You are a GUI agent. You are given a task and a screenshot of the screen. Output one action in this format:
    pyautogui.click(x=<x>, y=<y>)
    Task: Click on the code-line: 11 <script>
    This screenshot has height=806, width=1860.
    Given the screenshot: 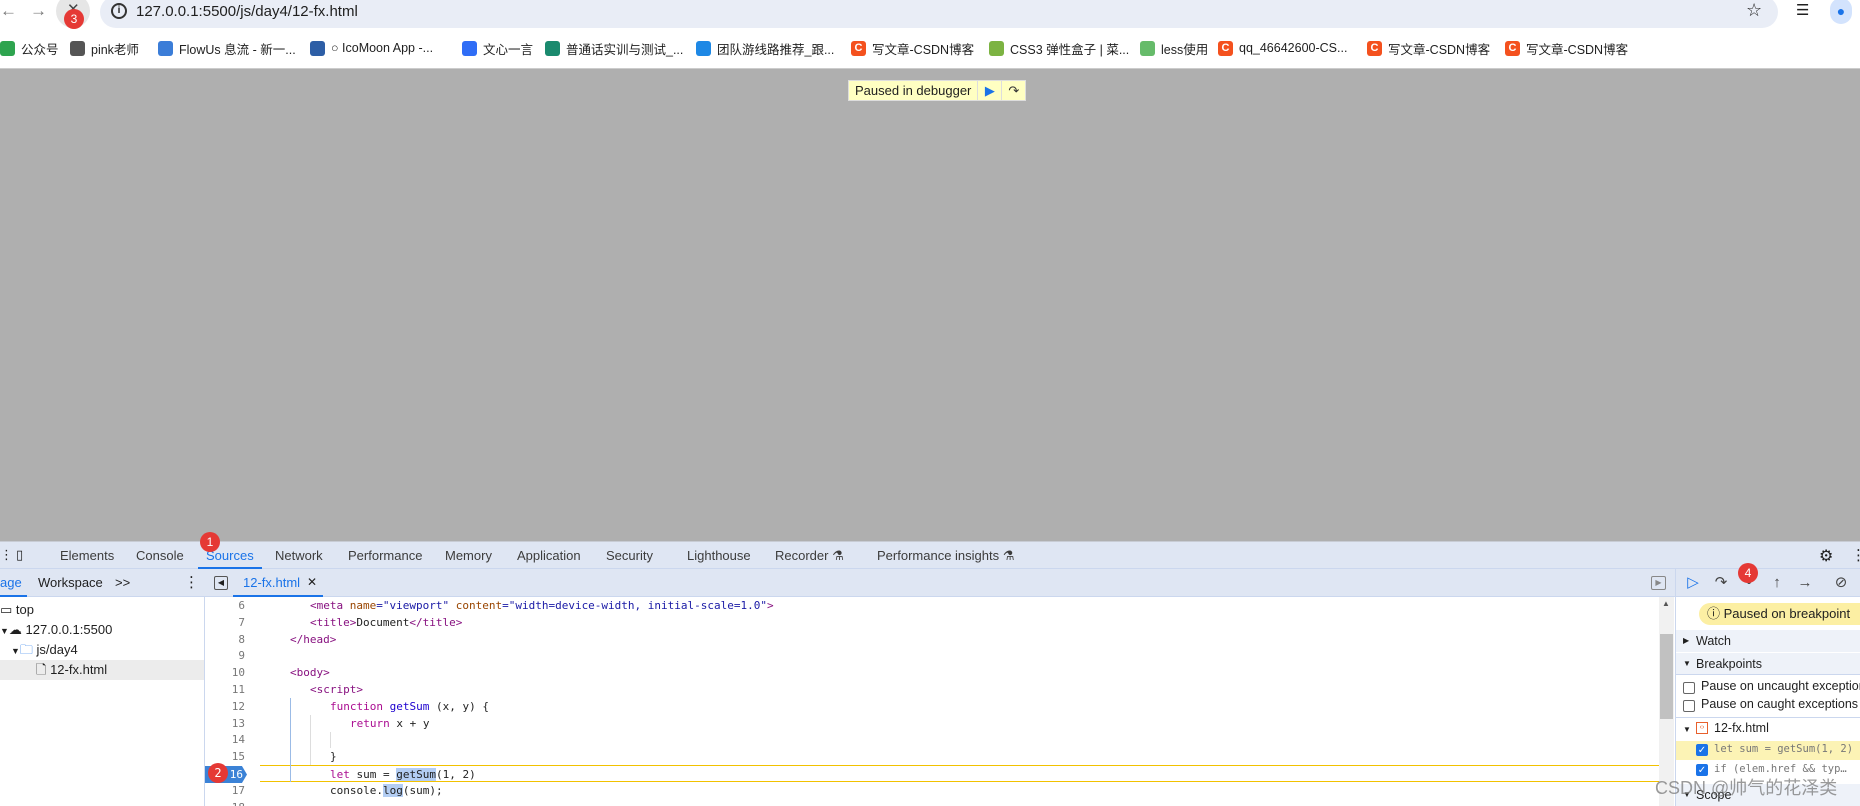 What is the action you would take?
    pyautogui.click(x=932, y=689)
    